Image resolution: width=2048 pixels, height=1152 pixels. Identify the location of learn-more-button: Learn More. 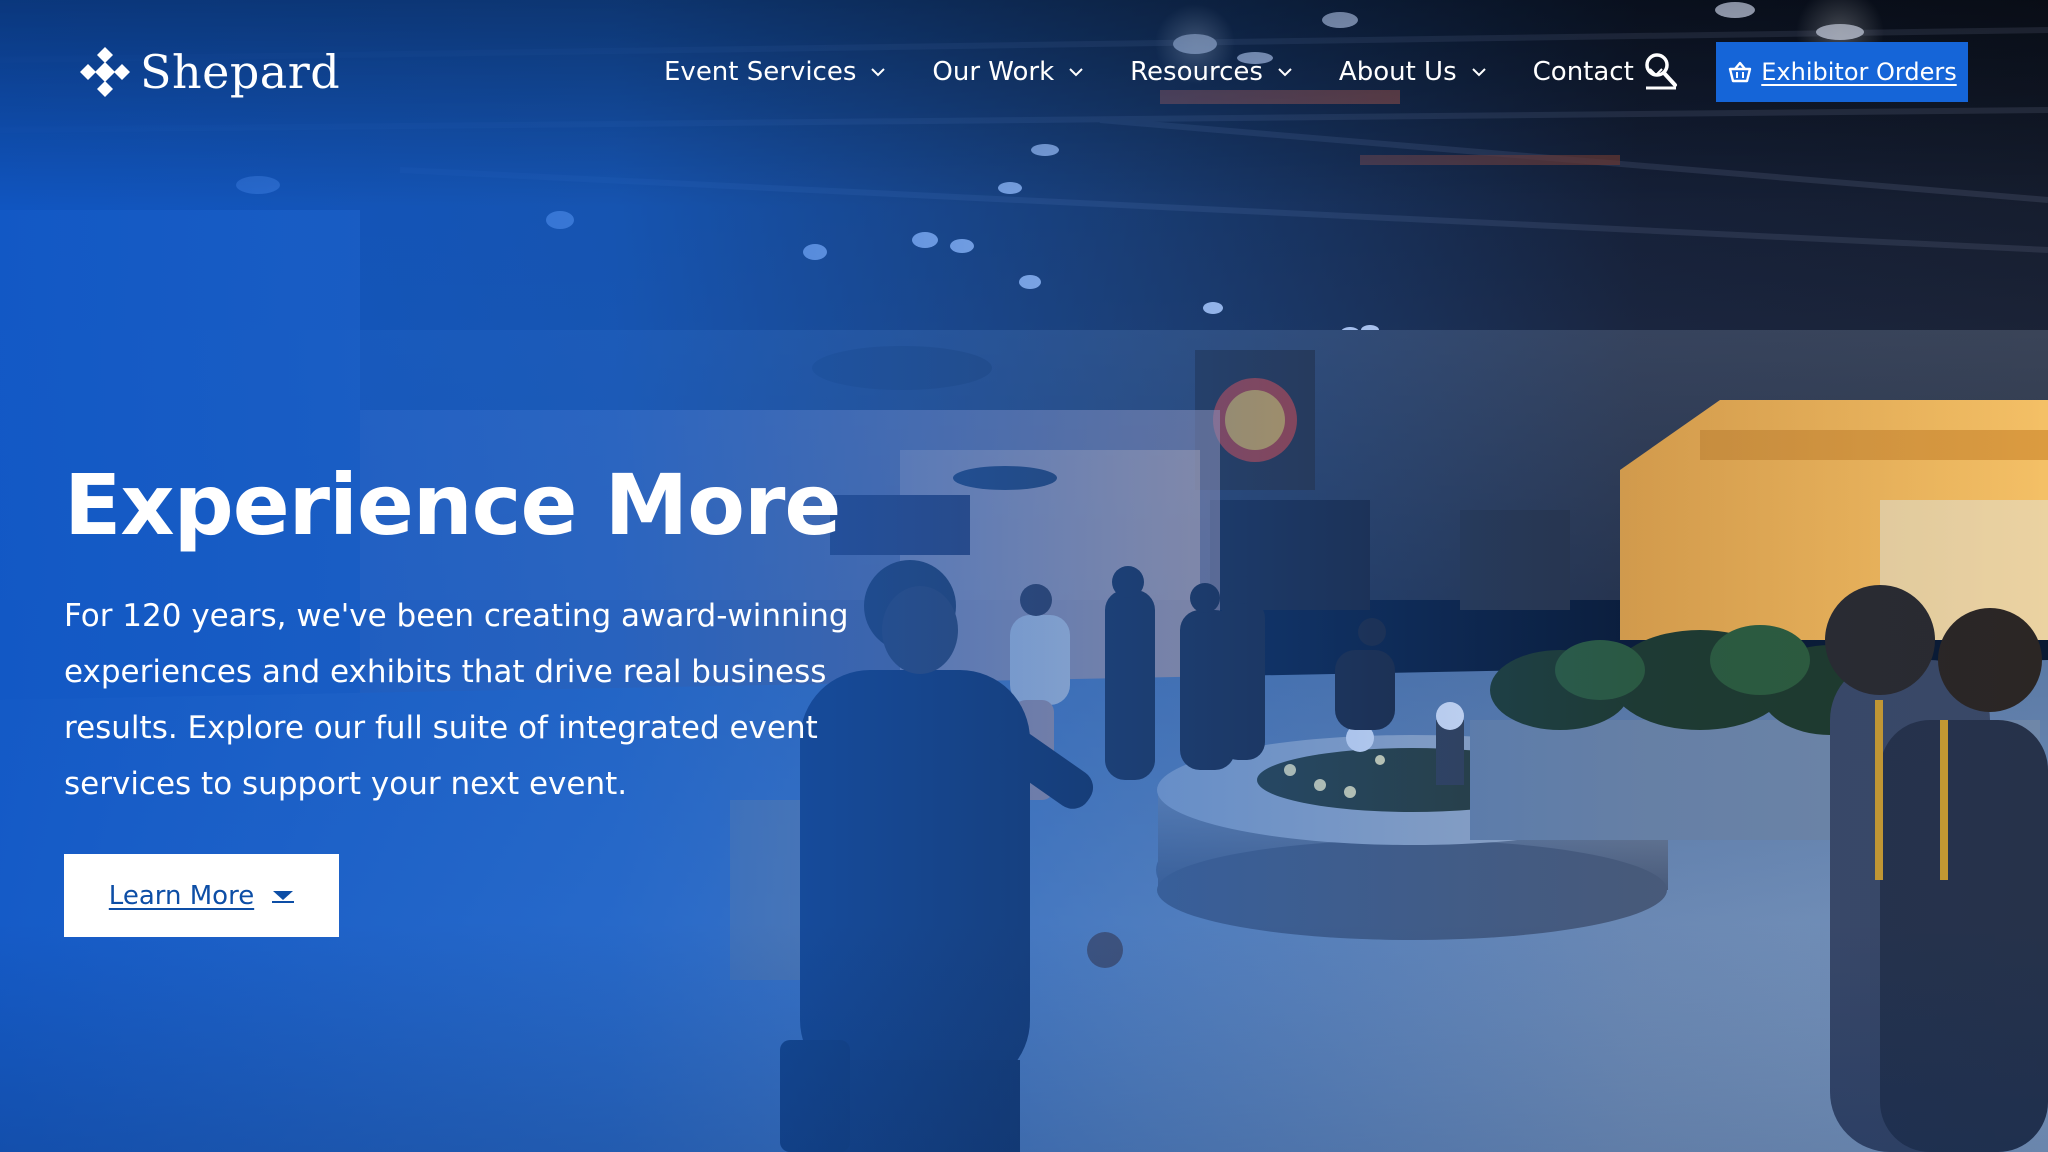
(201, 895).